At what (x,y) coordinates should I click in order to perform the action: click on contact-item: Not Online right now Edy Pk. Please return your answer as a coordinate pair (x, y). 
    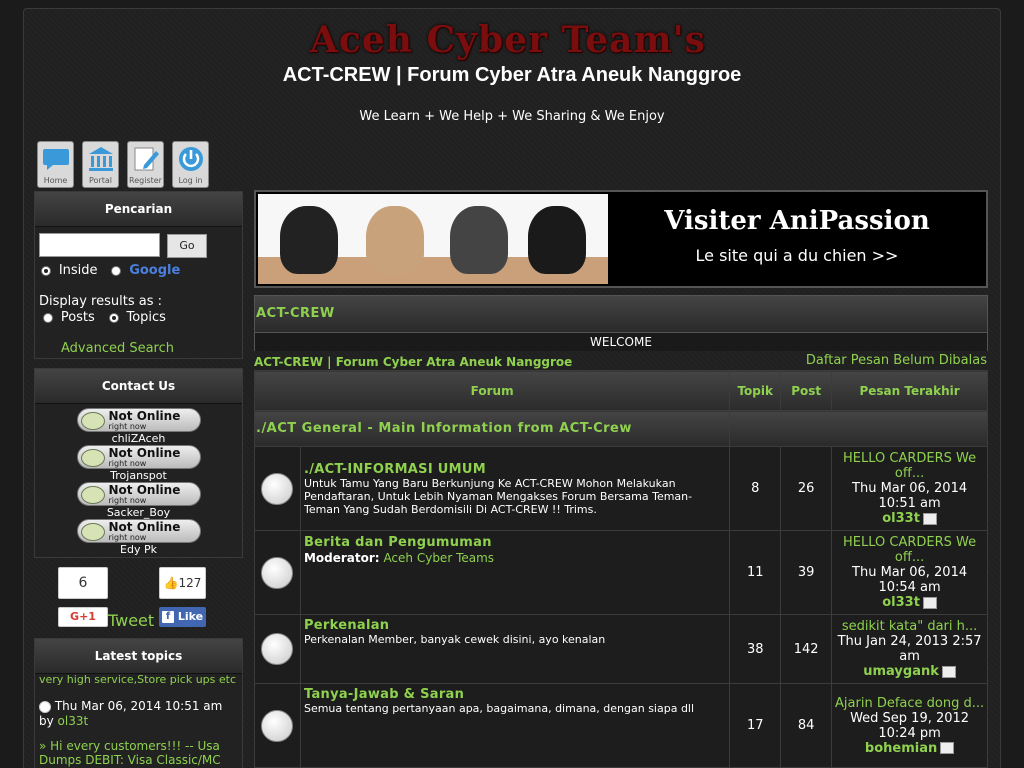
    Looking at the image, I should click on (138, 537).